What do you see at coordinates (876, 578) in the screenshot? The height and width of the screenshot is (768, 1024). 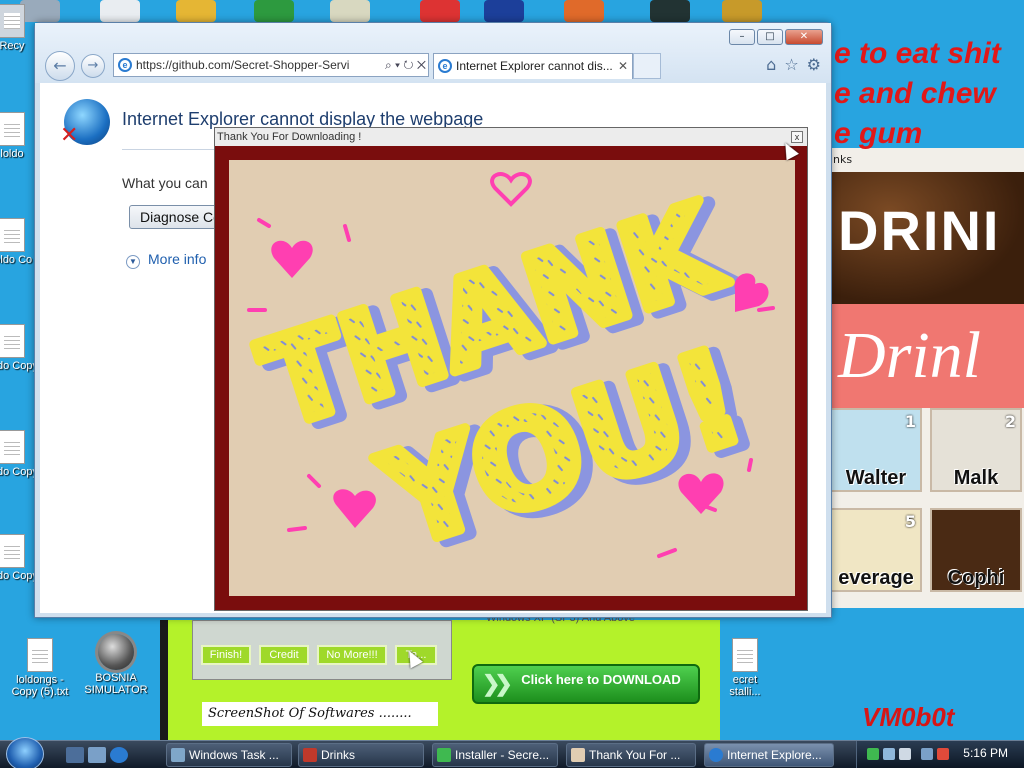 I see `tile-label: everage` at bounding box center [876, 578].